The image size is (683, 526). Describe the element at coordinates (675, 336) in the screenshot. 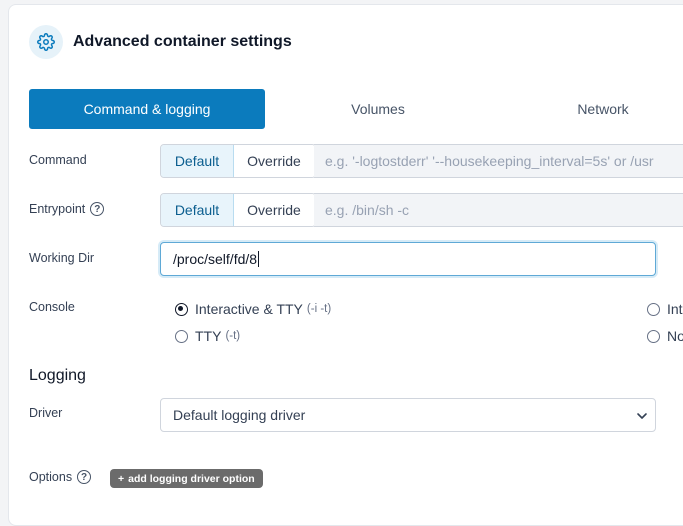

I see `radio-label: No` at that location.